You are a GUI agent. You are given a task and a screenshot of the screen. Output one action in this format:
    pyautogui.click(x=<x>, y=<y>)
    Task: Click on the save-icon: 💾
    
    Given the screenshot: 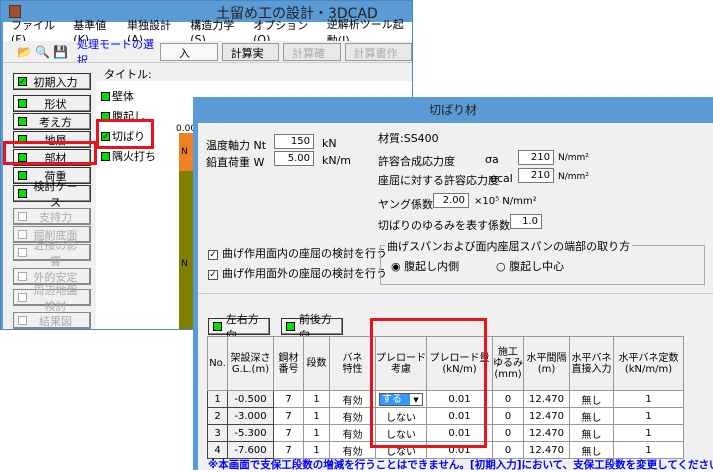 What is the action you would take?
    pyautogui.click(x=60, y=52)
    